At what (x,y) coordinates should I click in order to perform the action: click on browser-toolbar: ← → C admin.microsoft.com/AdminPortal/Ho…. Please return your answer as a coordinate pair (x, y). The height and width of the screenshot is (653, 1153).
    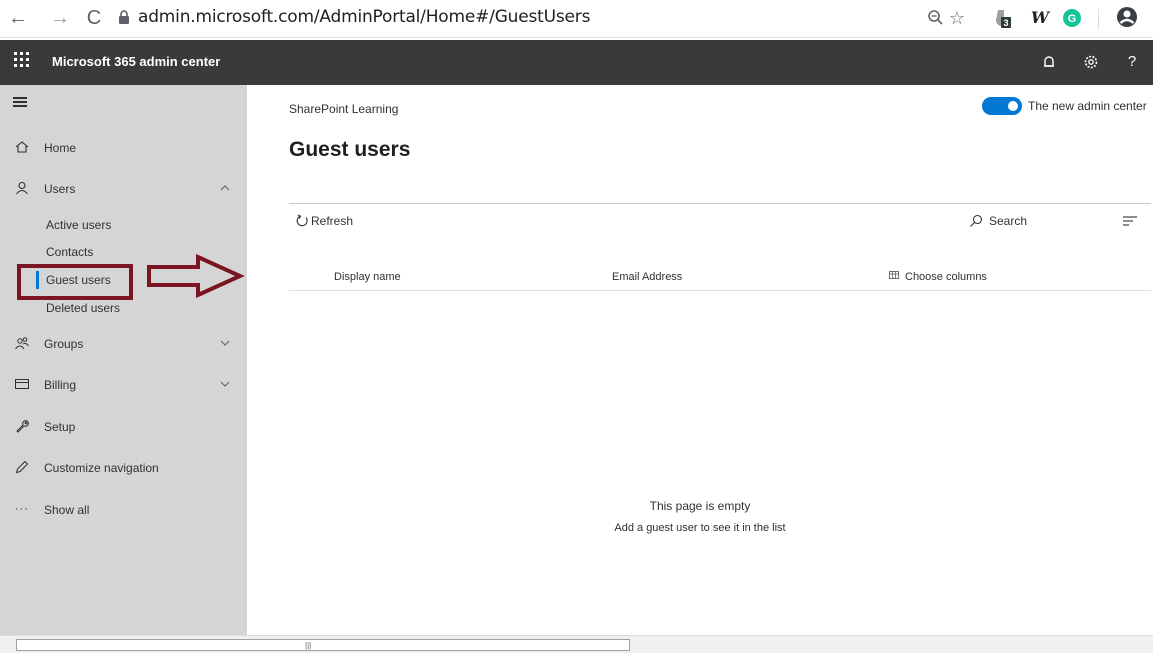
    Looking at the image, I should click on (576, 19).